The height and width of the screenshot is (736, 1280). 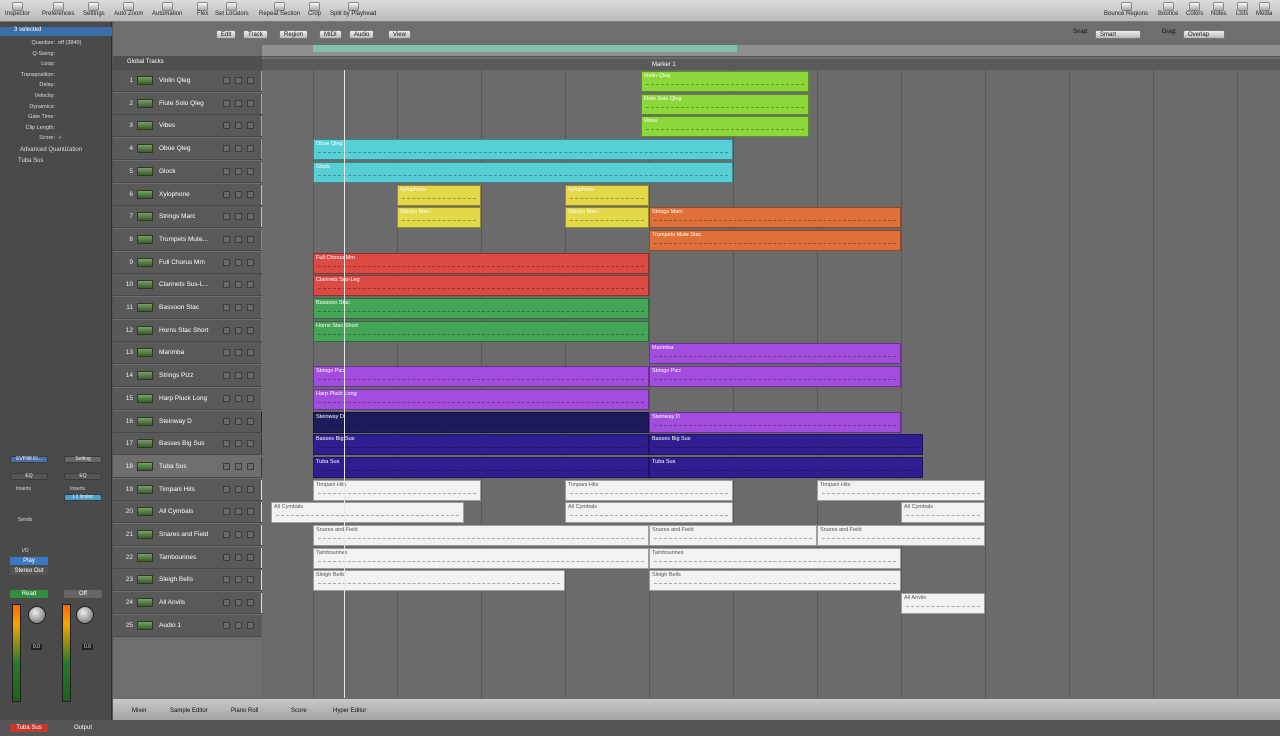 I want to click on midi-region: Trumpets Mute Stac, so click(x=775, y=240).